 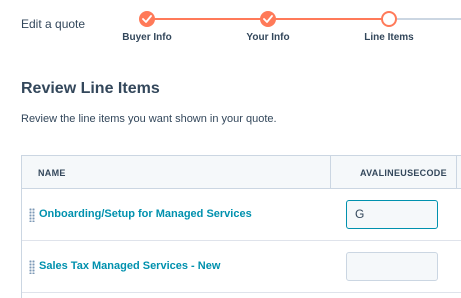 I want to click on table-header: NAME AVALINEUSECODE, so click(x=241, y=172).